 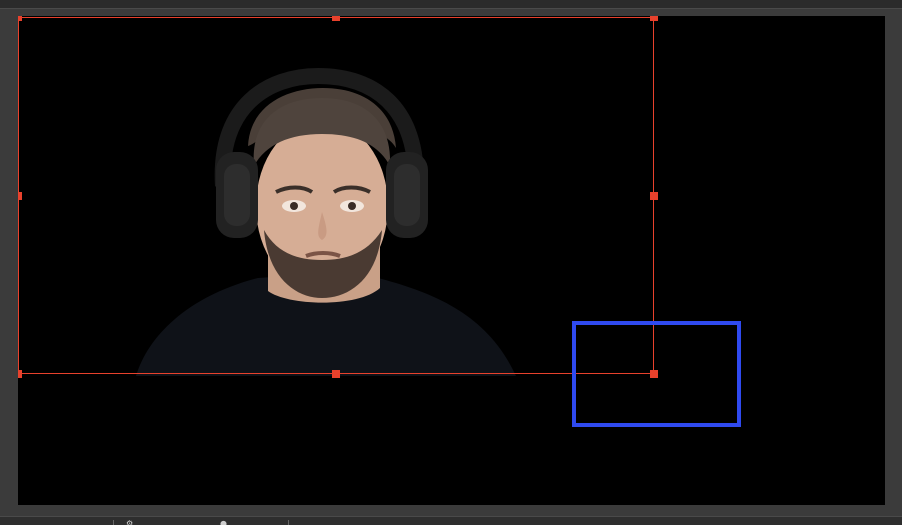 What do you see at coordinates (20, 374) in the screenshot?
I see `resize-handle-bottom-left` at bounding box center [20, 374].